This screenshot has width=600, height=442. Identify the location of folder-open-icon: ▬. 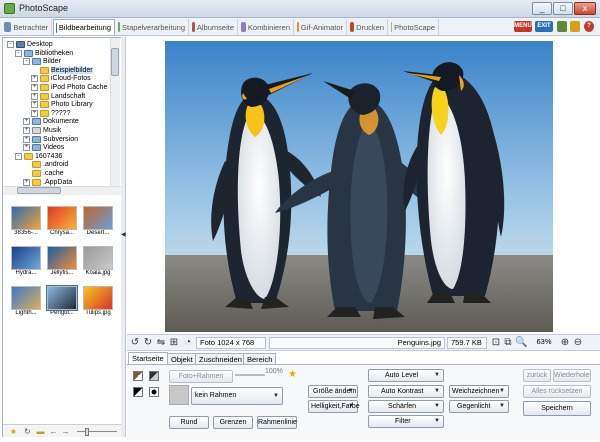
(40, 431).